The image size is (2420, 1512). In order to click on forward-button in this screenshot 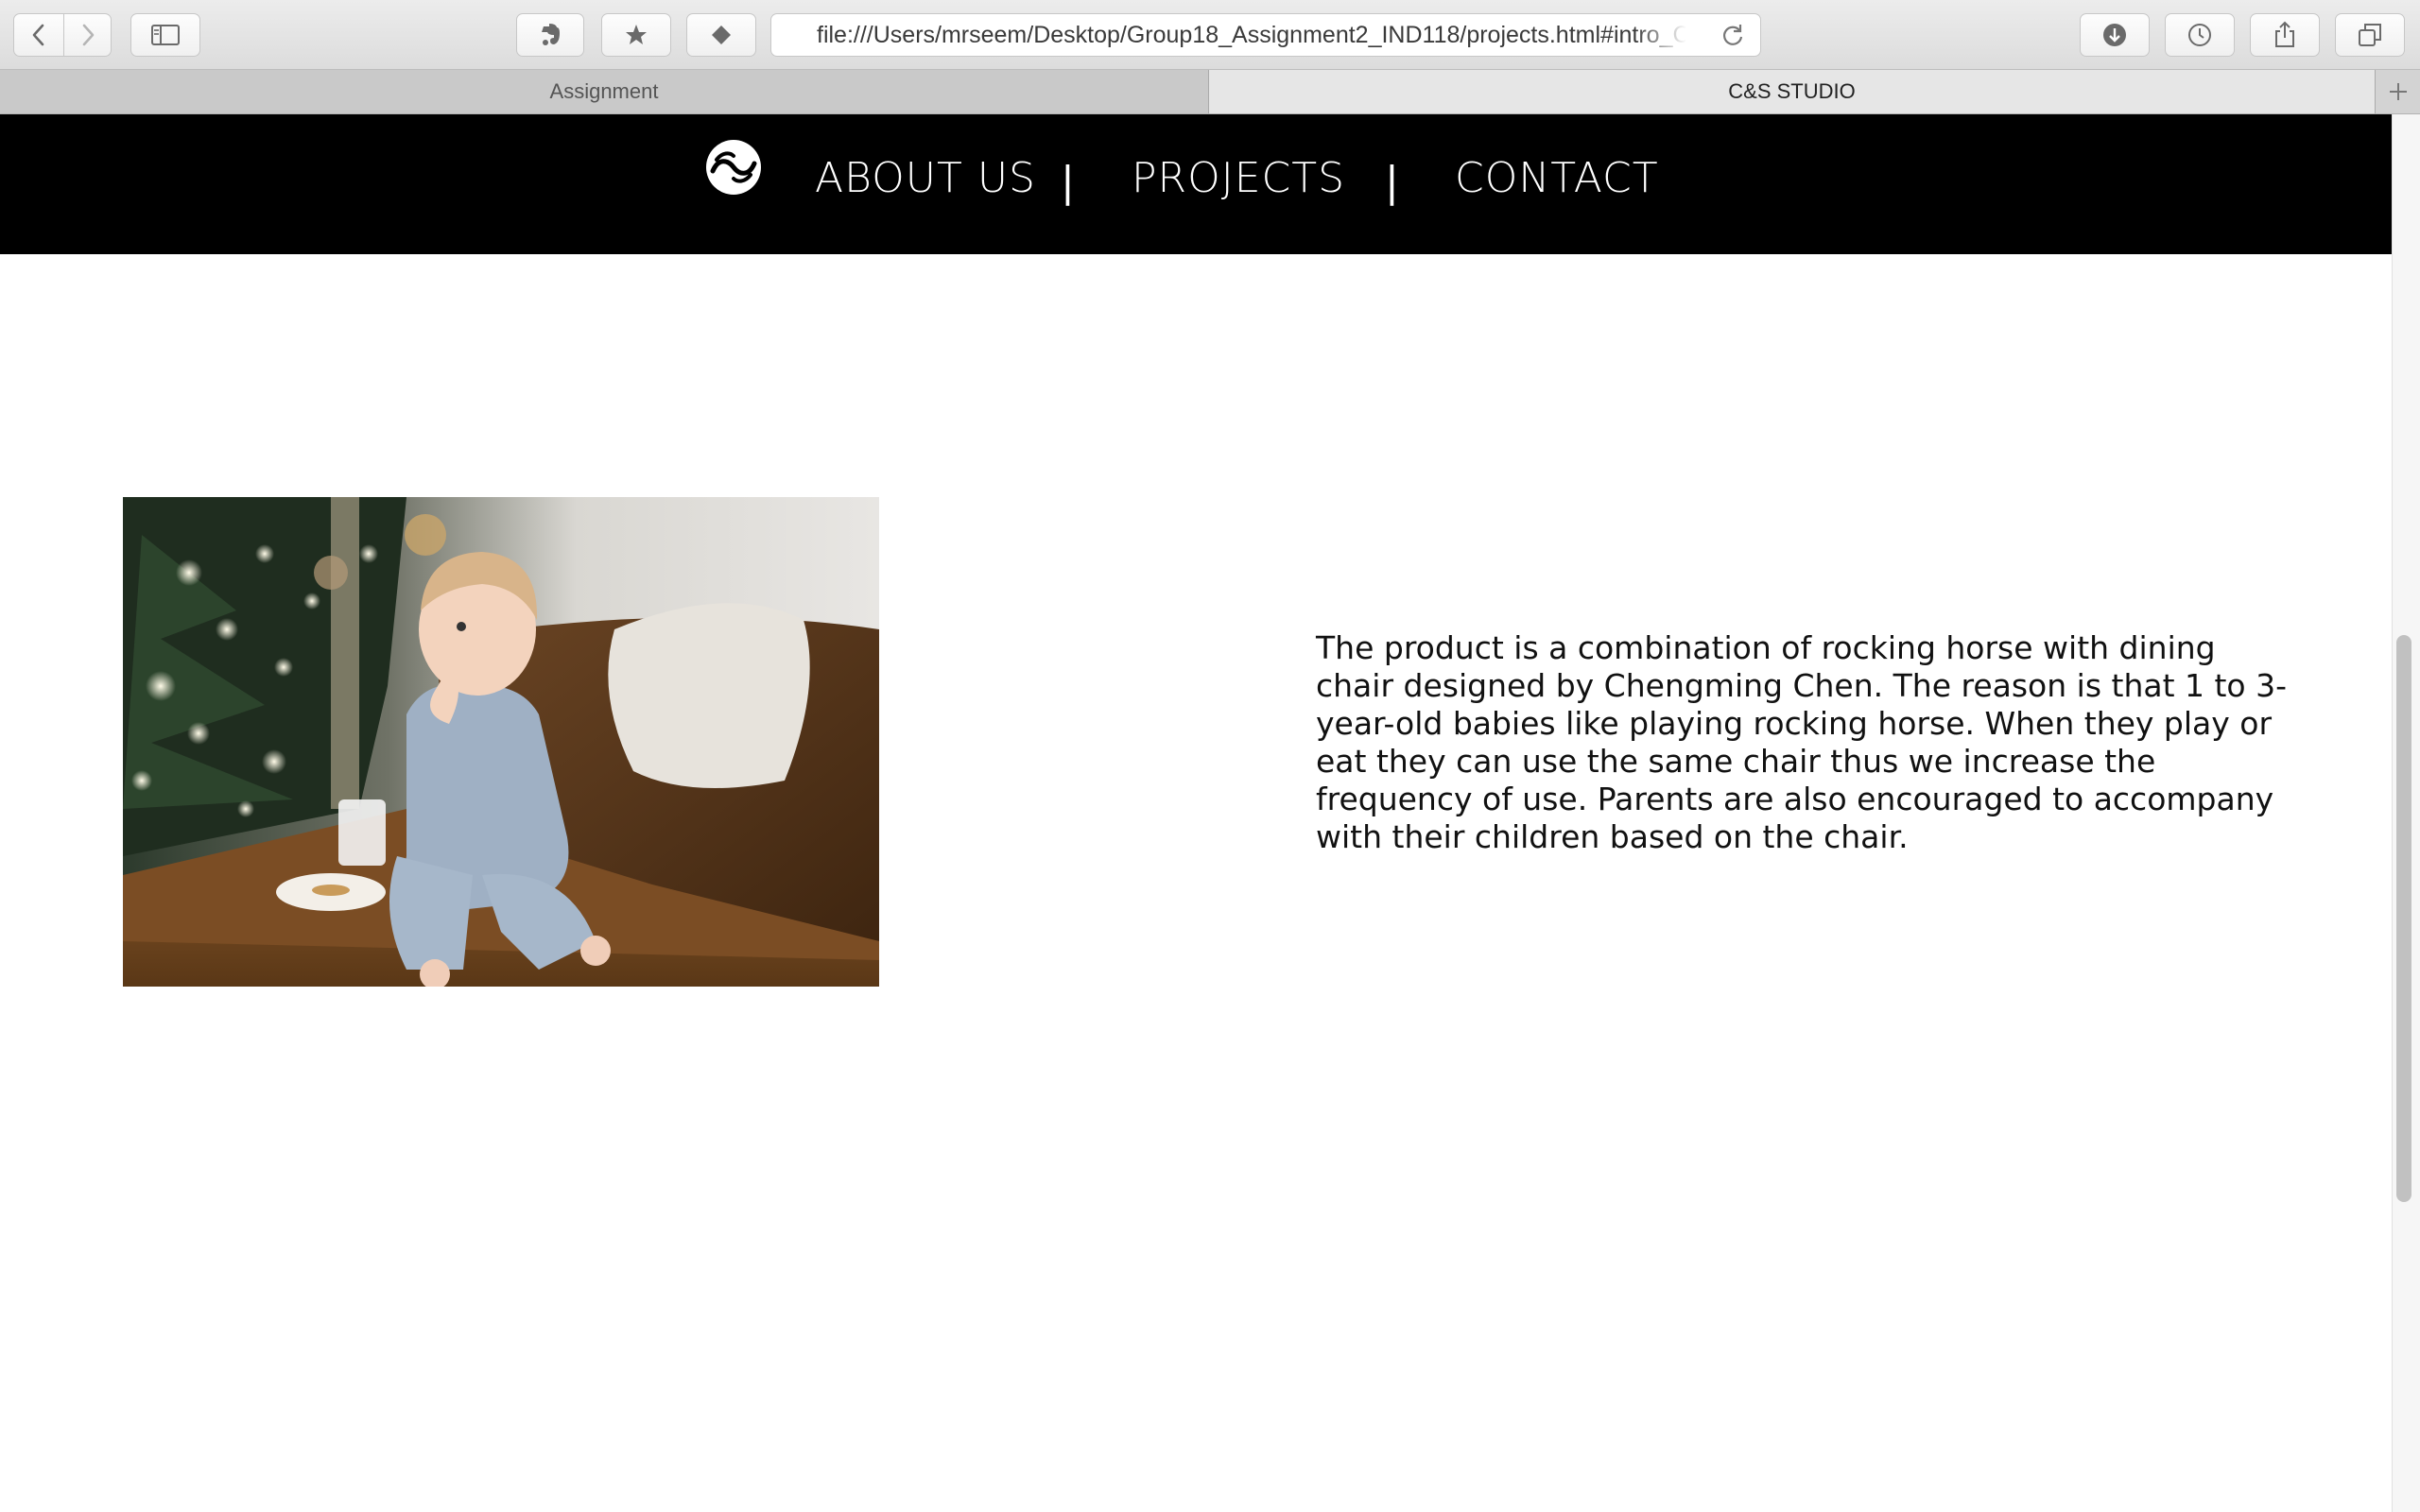, I will do `click(88, 35)`.